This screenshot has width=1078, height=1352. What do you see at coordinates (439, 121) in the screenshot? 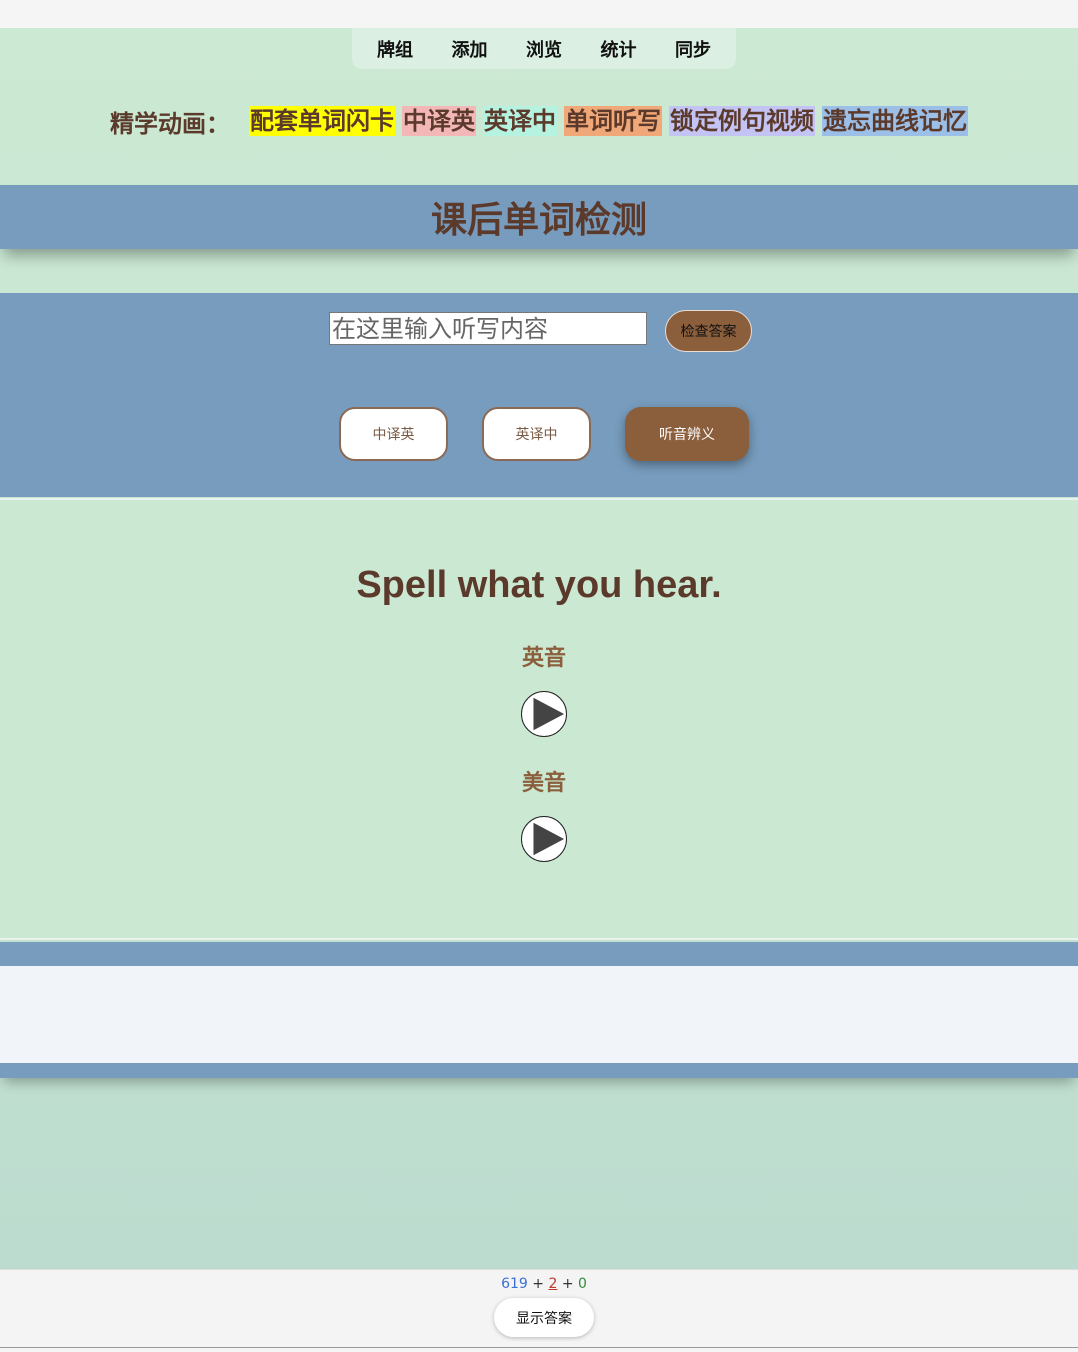
I see `link-zh-en: 中译英` at bounding box center [439, 121].